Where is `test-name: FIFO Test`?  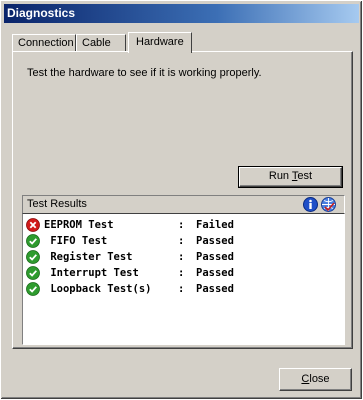 test-name: FIFO Test is located at coordinates (76, 241).